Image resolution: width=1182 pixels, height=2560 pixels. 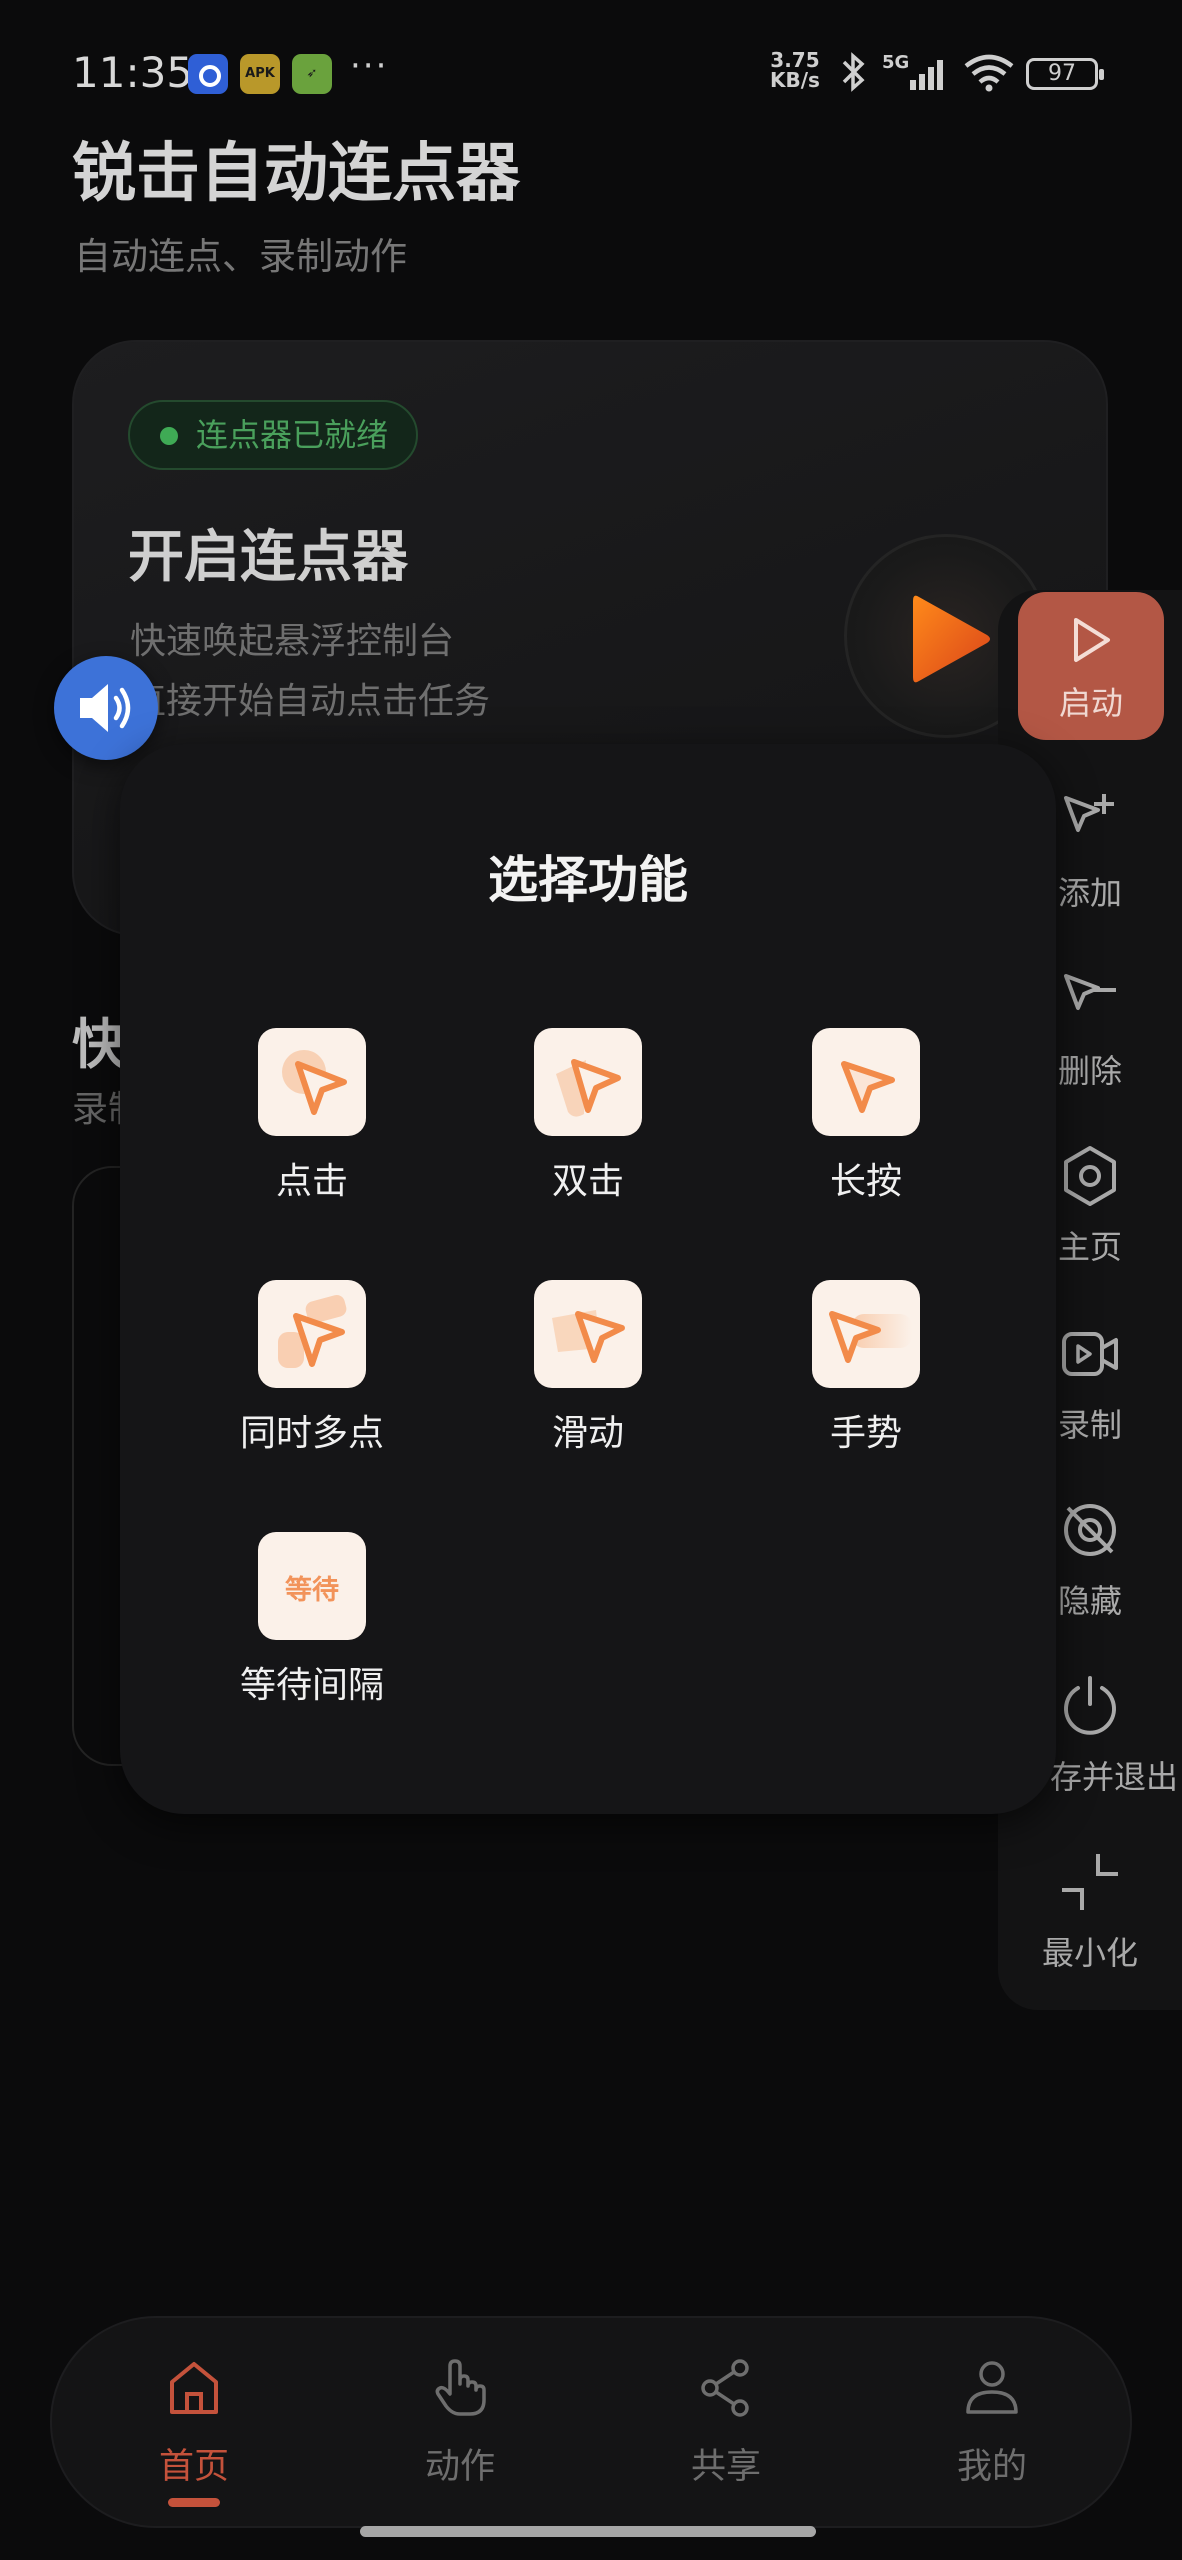 What do you see at coordinates (460, 2433) in the screenshot?
I see `nav-actions: 动作` at bounding box center [460, 2433].